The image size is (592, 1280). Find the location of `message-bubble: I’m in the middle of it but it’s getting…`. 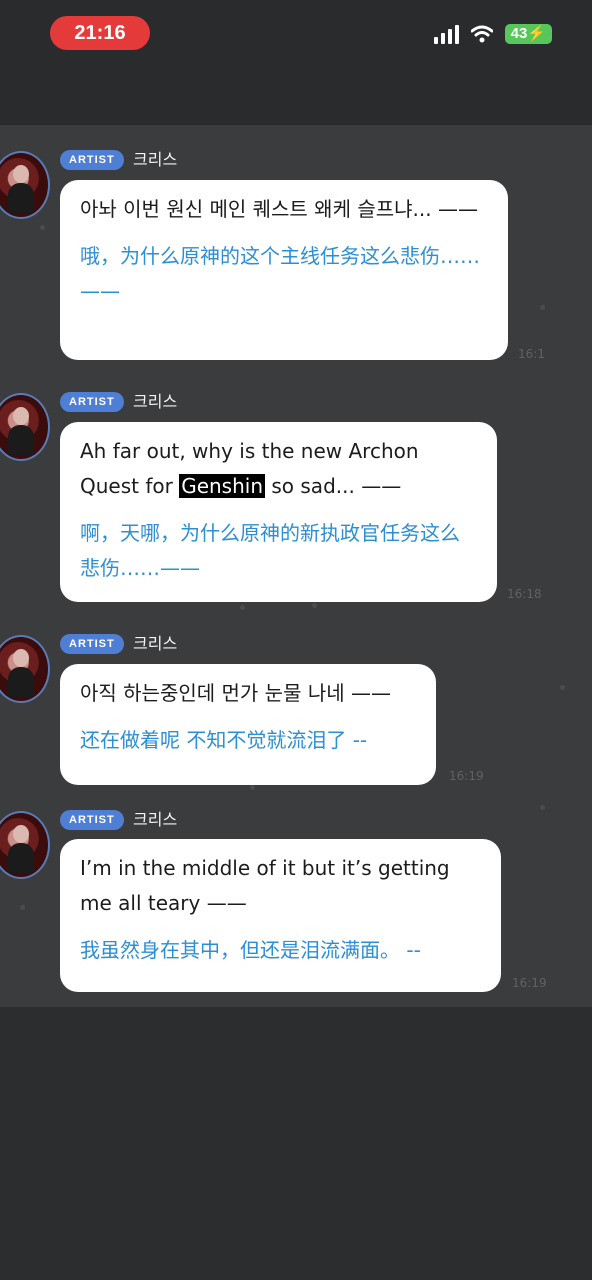

message-bubble: I’m in the middle of it but it’s getting… is located at coordinates (280, 915).